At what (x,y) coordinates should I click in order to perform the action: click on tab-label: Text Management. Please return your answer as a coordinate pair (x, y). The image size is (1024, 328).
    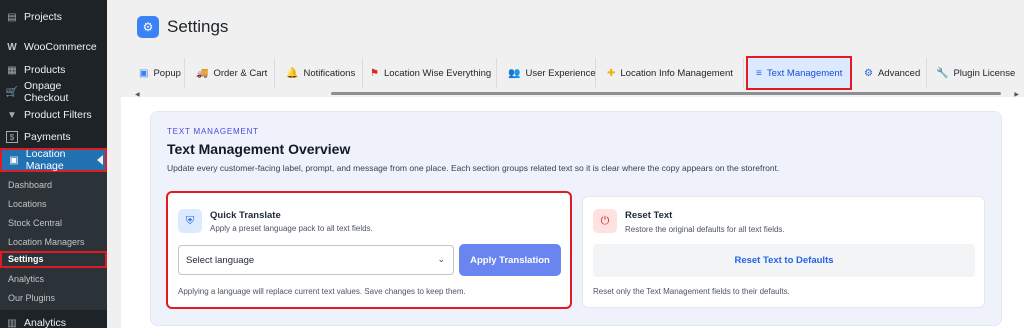
    Looking at the image, I should click on (804, 73).